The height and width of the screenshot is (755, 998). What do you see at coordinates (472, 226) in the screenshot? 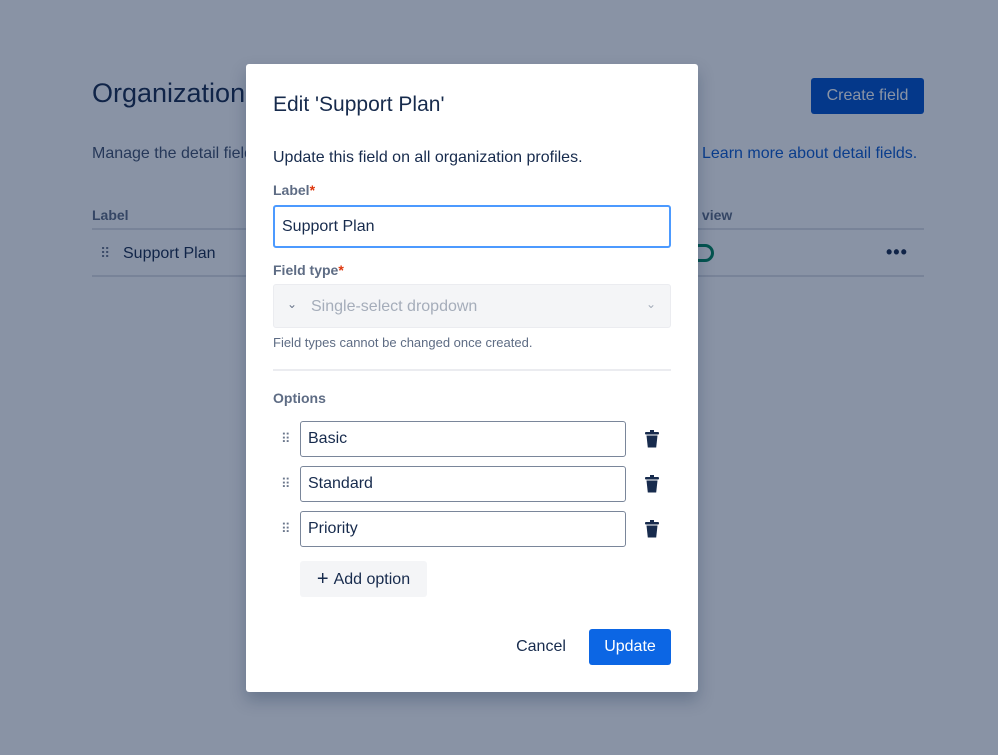
I see `label-input` at bounding box center [472, 226].